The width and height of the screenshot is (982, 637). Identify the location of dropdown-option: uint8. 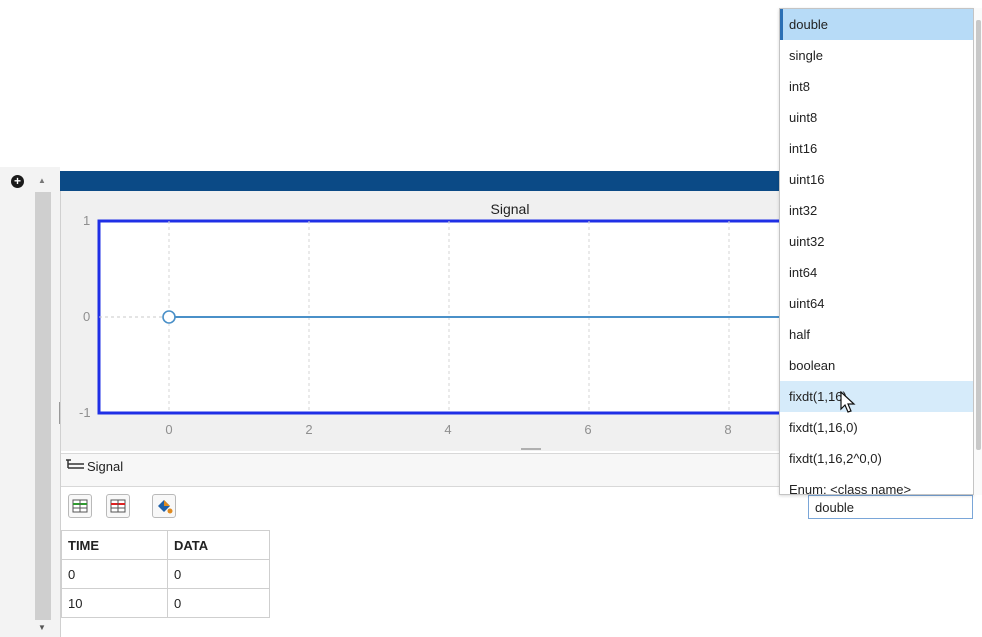
(876, 117).